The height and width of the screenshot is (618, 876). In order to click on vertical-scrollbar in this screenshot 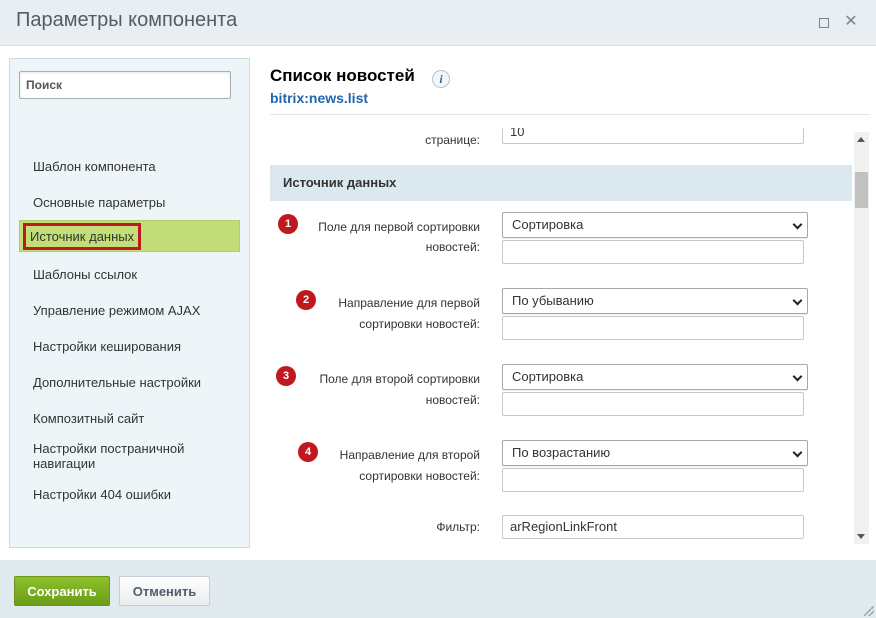, I will do `click(861, 338)`.